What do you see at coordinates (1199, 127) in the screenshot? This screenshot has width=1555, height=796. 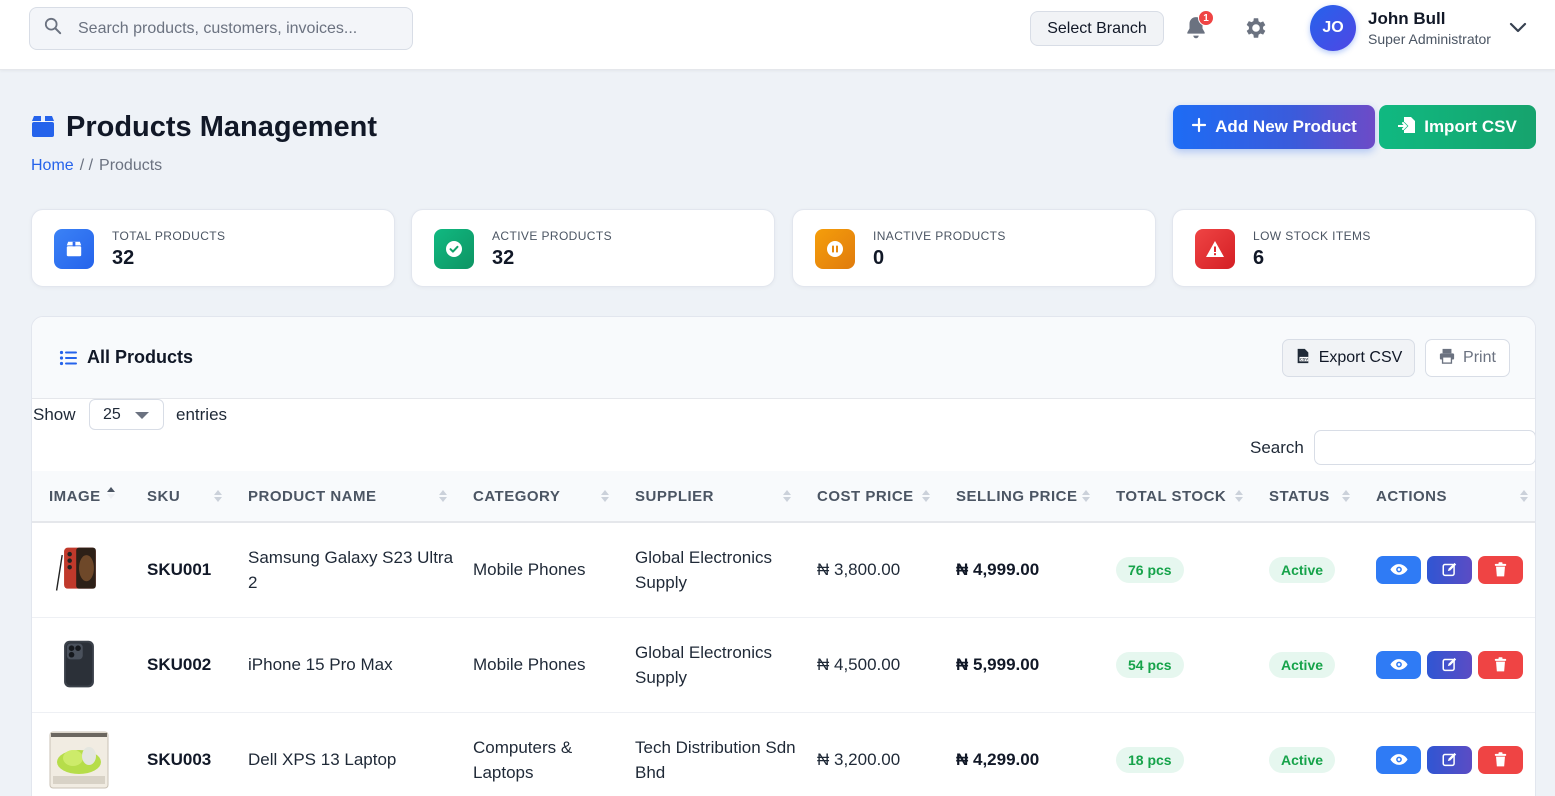 I see `plus-icon` at bounding box center [1199, 127].